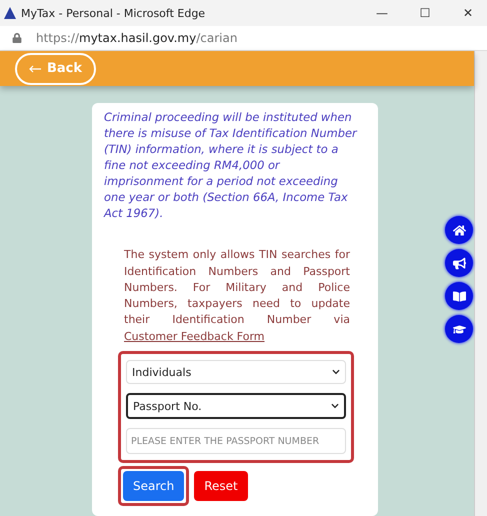 The image size is (487, 516). Describe the element at coordinates (231, 165) in the screenshot. I see `warning-text: Criminal proceeding will be instituted when there is misuse of Tax Identification Number (TIN) information, where it is subject to a fine not exceeding RM4,000 or imprisonment for a period not exceeding one year or both (Section 66A, Income Tax Act 1967).` at that location.